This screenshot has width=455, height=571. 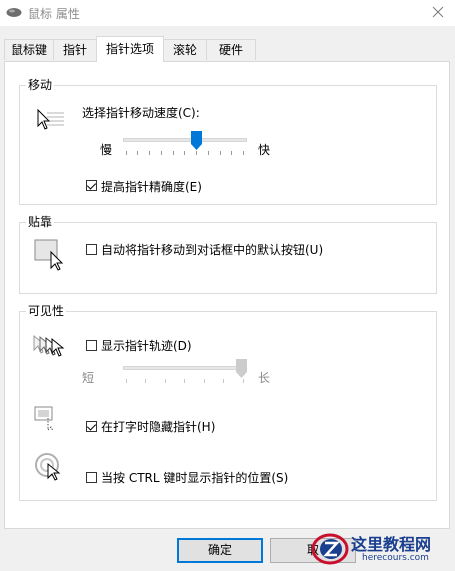 I want to click on tab-pointer-options: 指针选项, so click(x=130, y=49).